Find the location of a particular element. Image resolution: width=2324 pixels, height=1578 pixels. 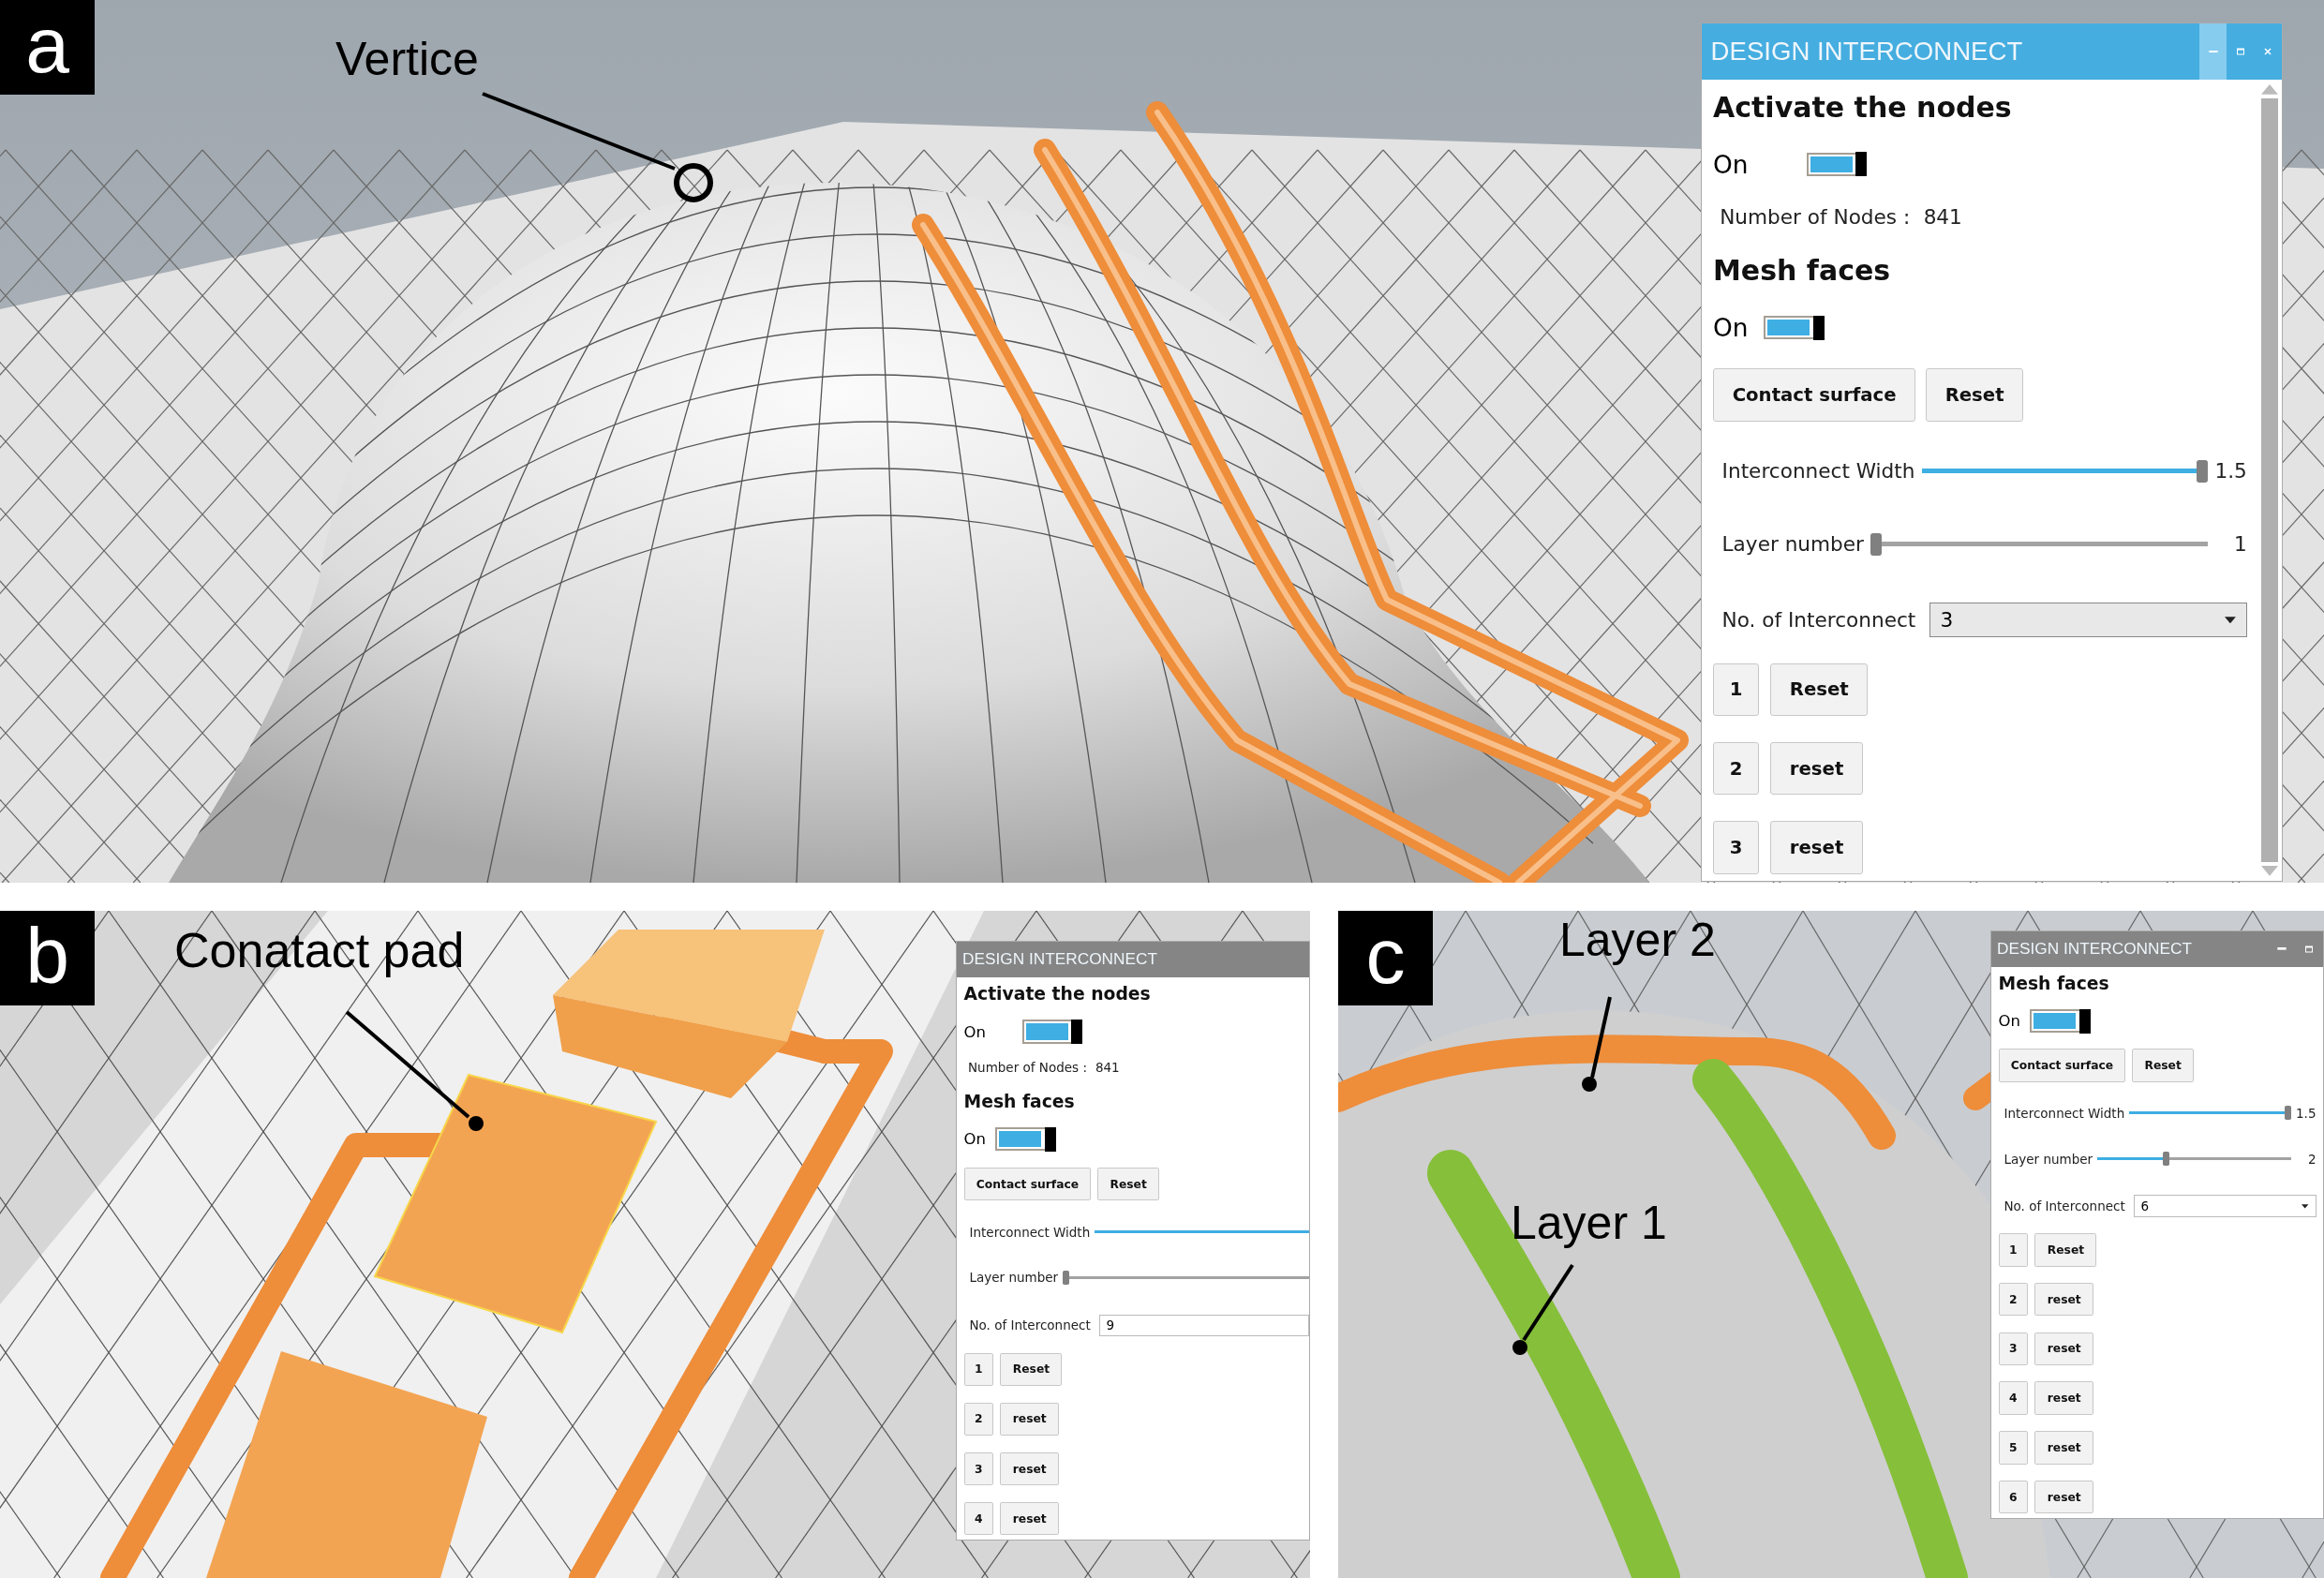

slider-value: 2 is located at coordinates (2311, 1159).